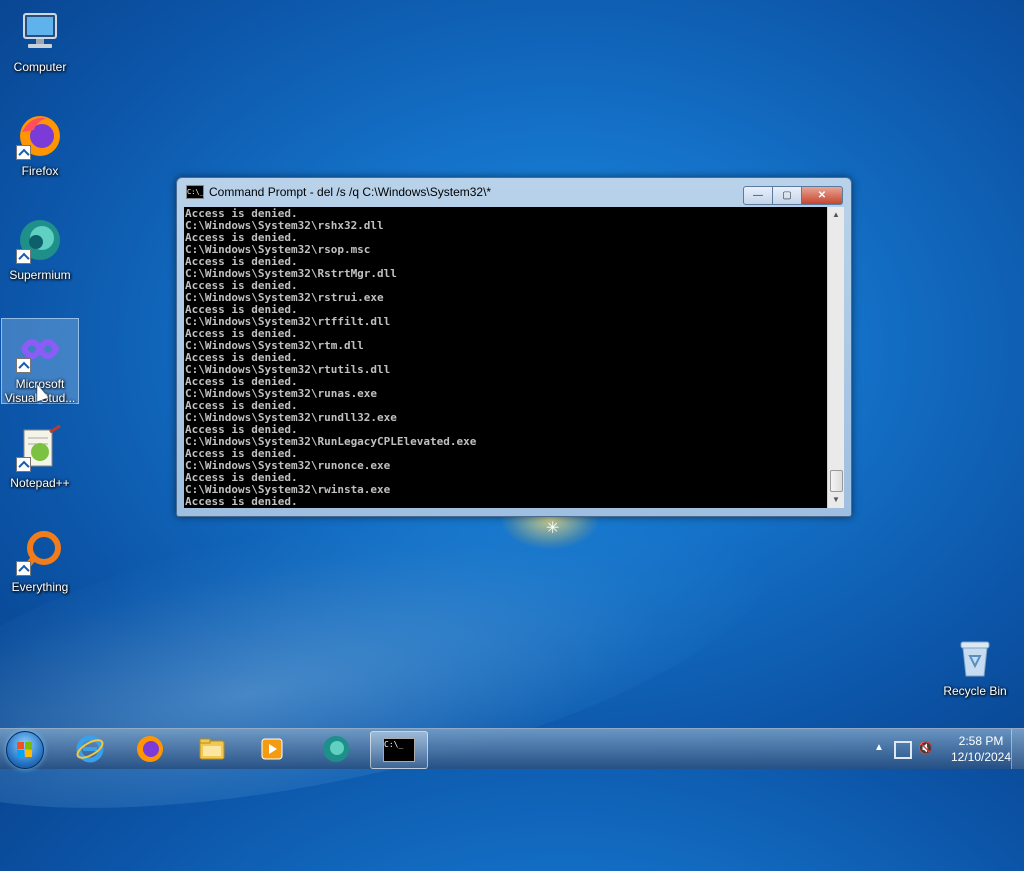 The image size is (1024, 871). What do you see at coordinates (40, 275) in the screenshot?
I see `desktop-icon-label: Supermium` at bounding box center [40, 275].